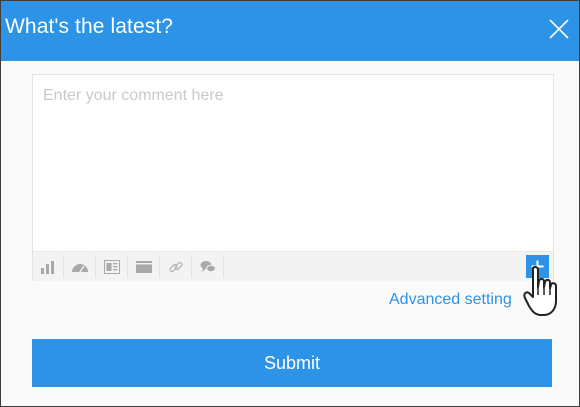 The height and width of the screenshot is (407, 580). I want to click on card-icon, so click(144, 266).